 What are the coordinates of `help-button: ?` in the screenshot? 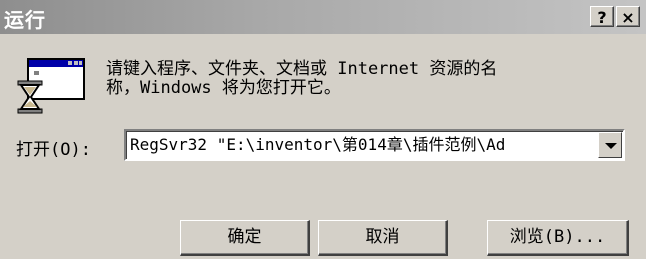 It's located at (602, 16).